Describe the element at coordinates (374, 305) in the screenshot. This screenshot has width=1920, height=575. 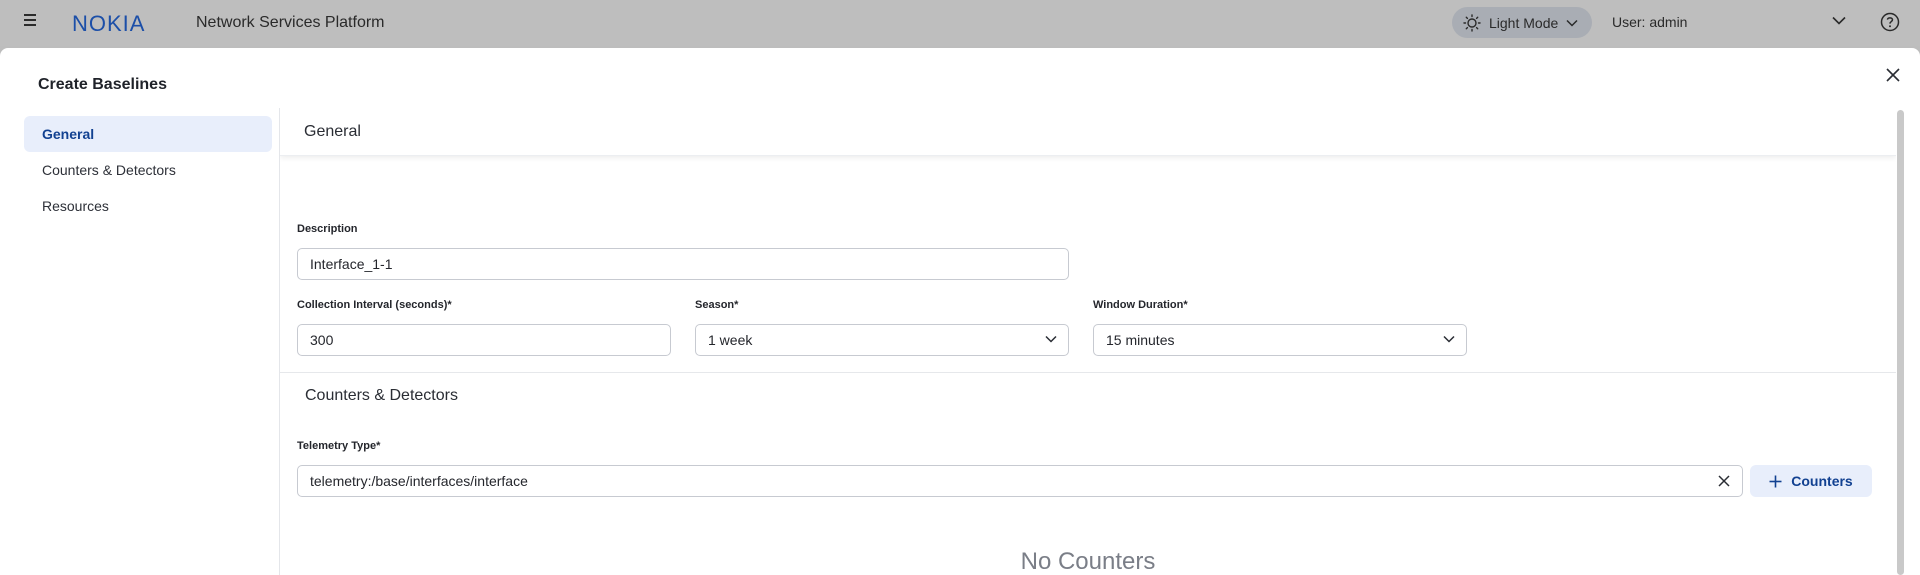
I see `collection-interval-label: Collection Interval (seconds)*` at that location.